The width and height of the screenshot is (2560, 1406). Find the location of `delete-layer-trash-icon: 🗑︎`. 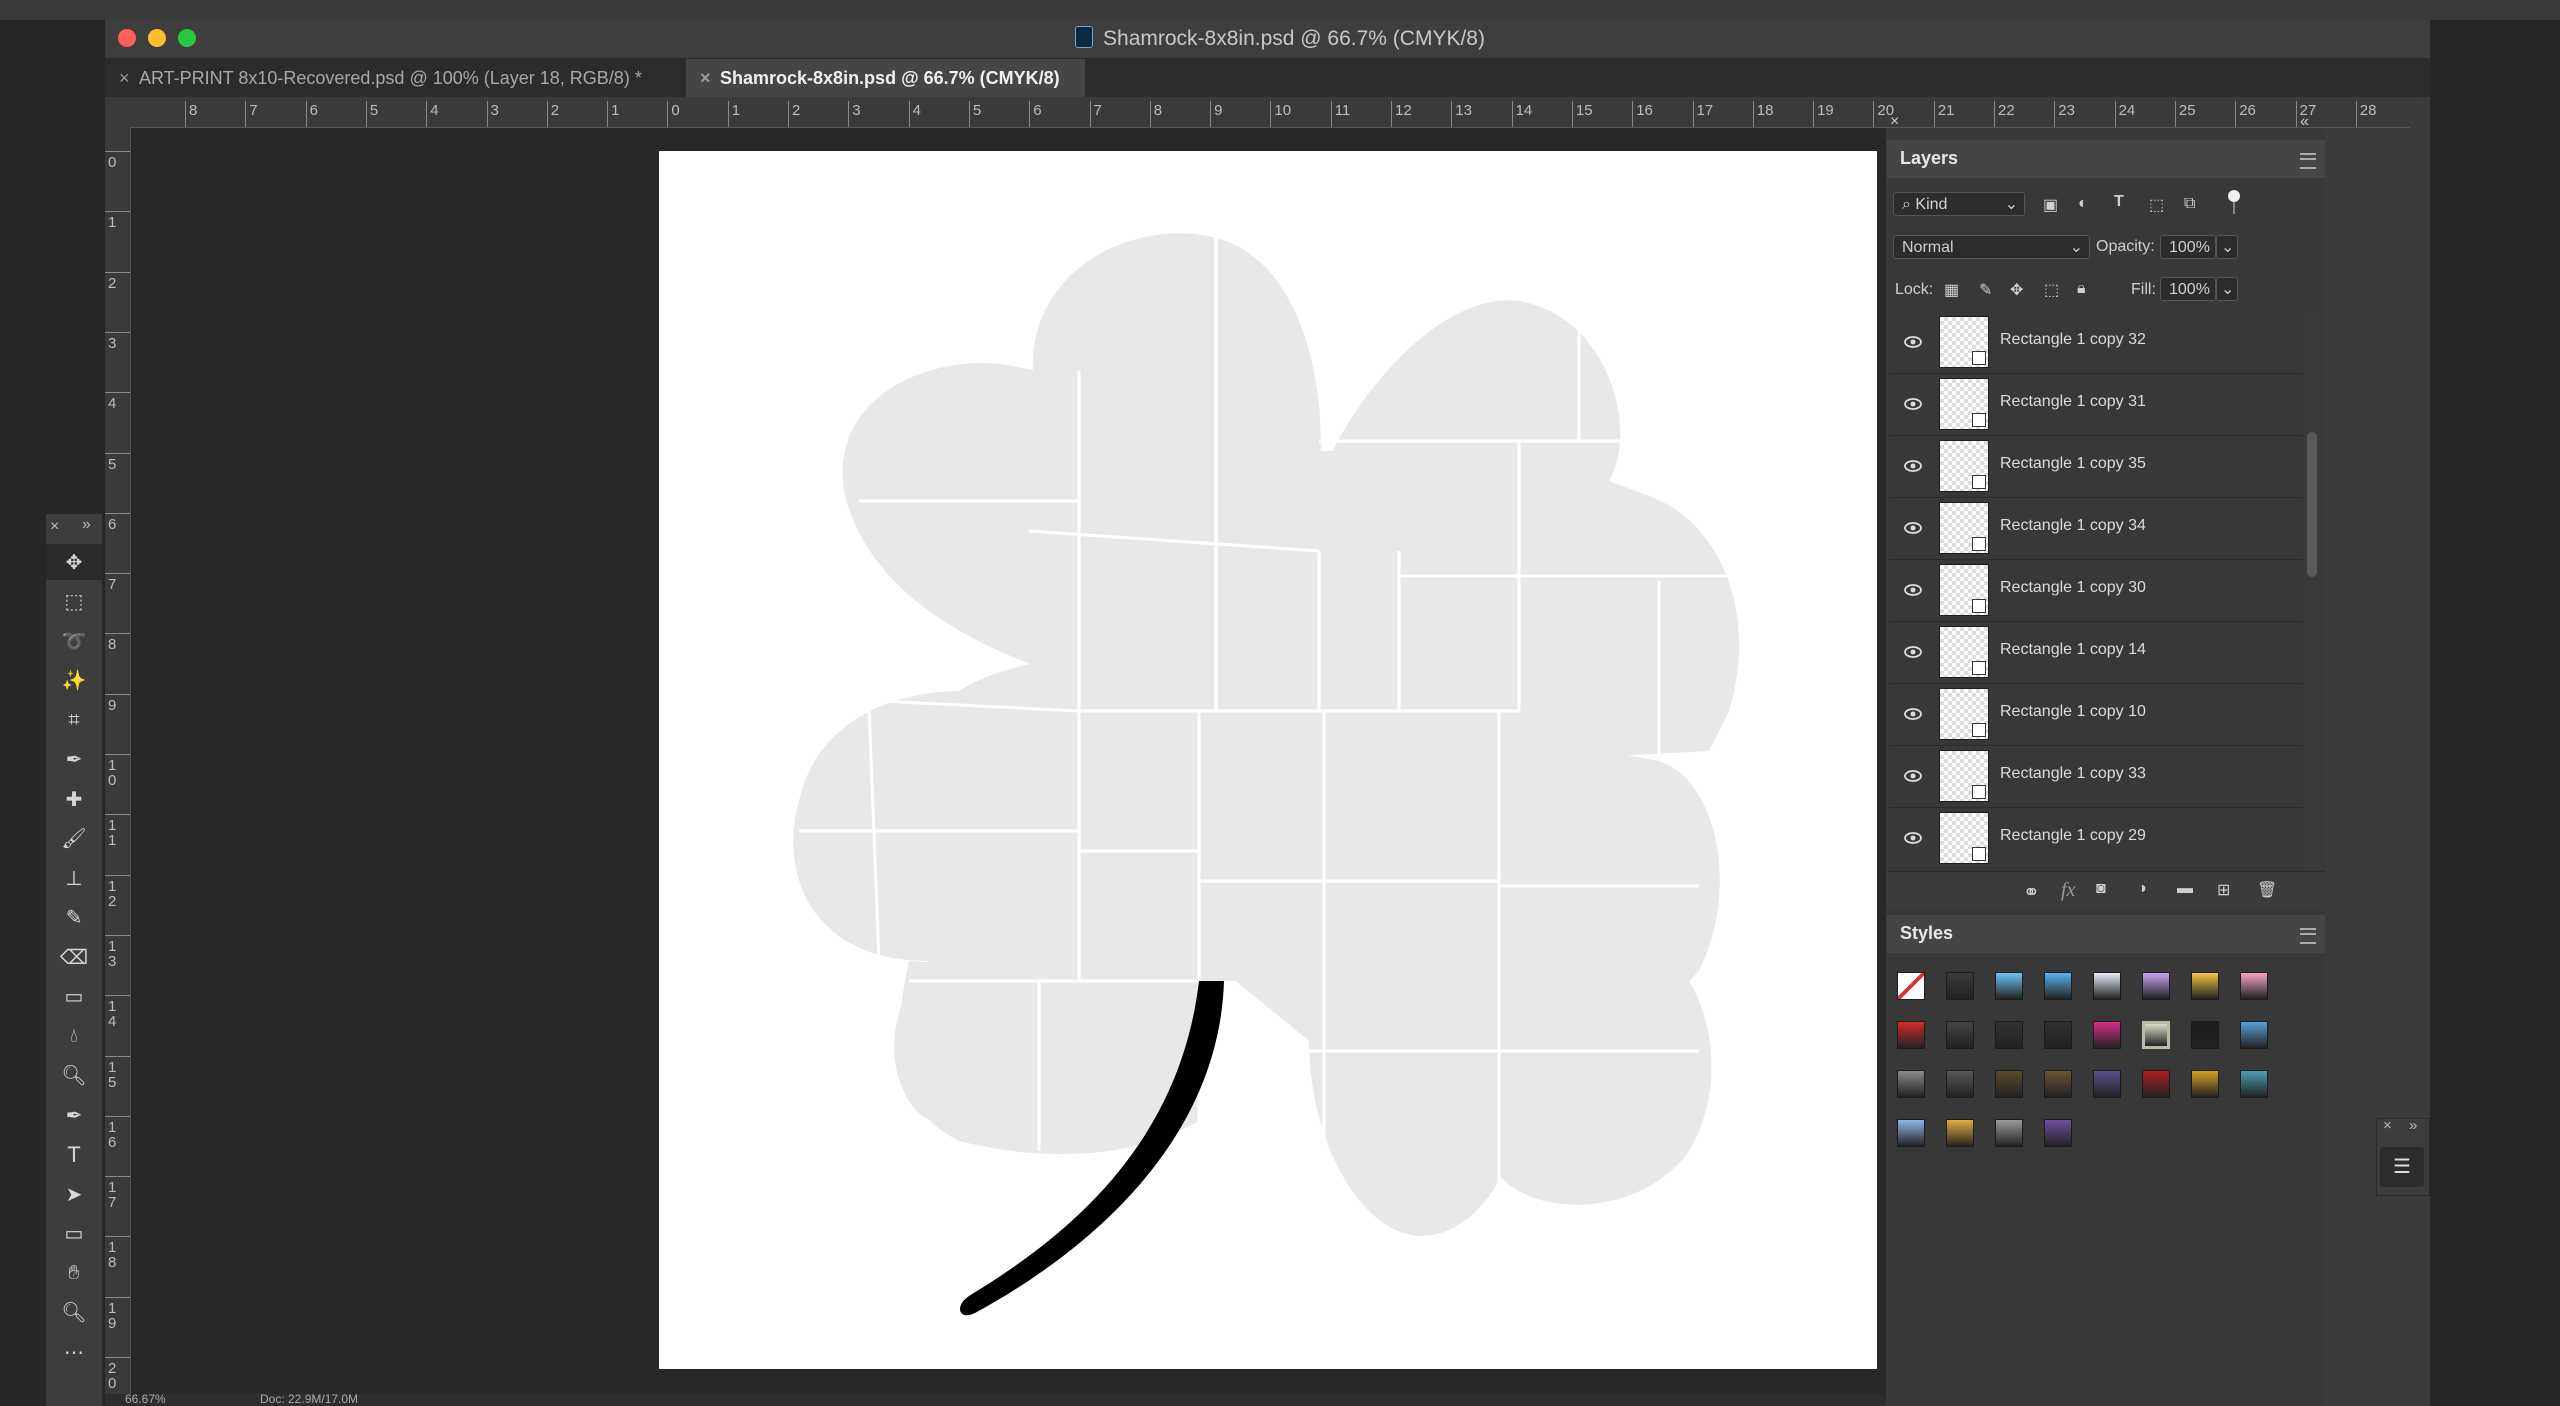

delete-layer-trash-icon: 🗑︎ is located at coordinates (2267, 890).